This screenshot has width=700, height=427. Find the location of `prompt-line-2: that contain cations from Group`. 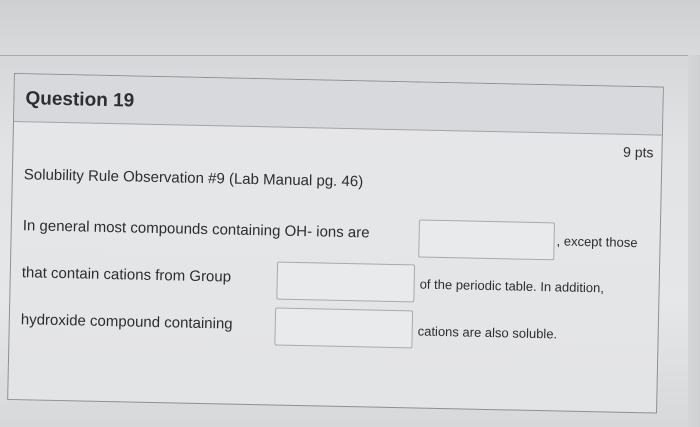

prompt-line-2: that contain cations from Group is located at coordinates (126, 275).